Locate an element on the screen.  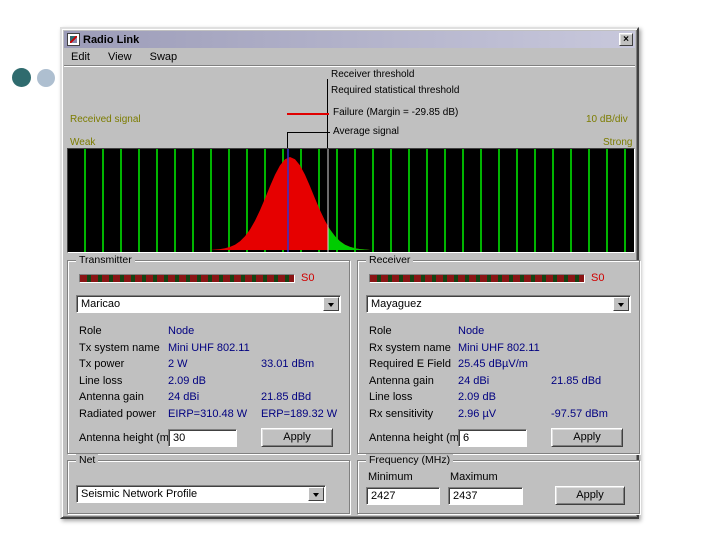
title-bar: Radio Link × is located at coordinates (349, 39).